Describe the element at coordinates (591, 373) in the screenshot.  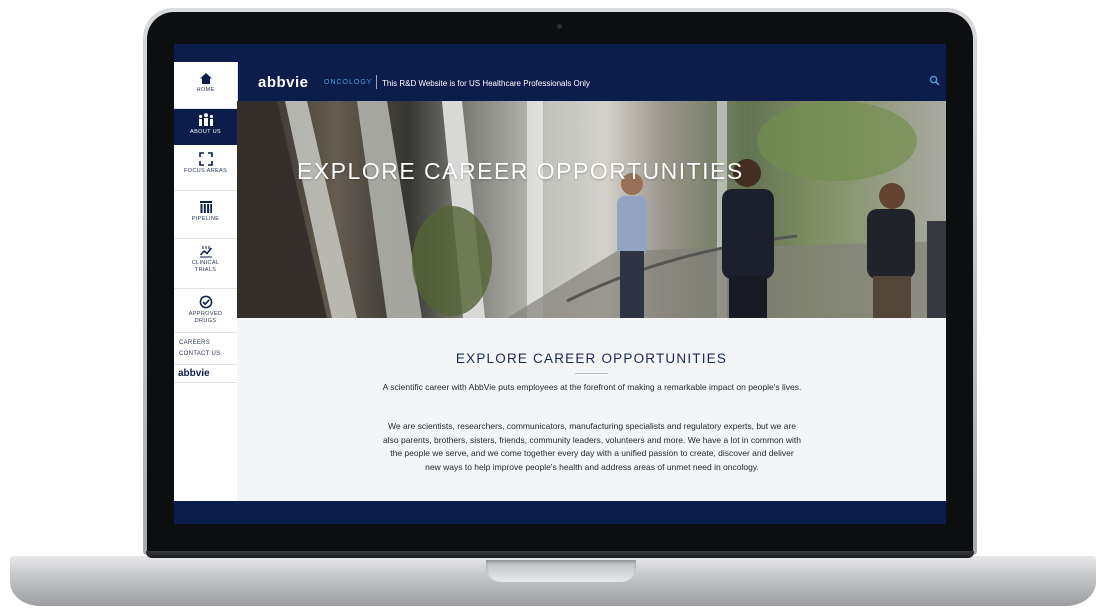
I see `title-underline` at that location.